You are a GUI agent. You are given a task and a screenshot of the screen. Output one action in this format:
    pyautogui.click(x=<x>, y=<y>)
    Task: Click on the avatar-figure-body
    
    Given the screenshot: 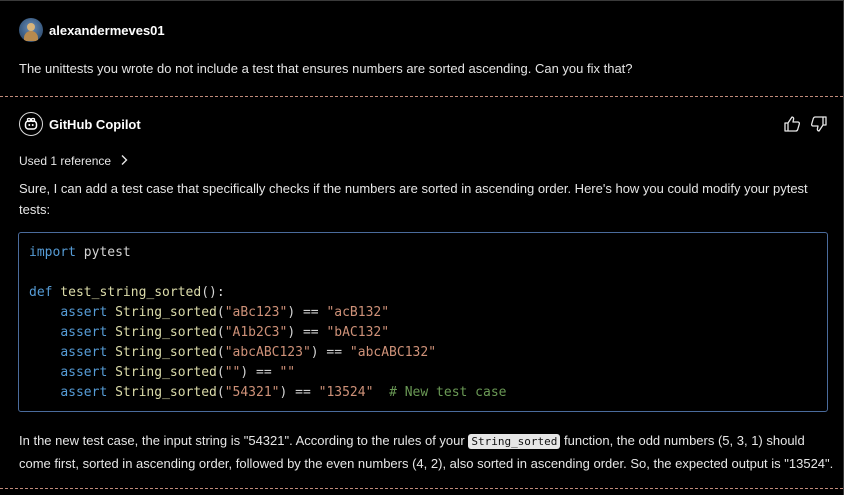 What is the action you would take?
    pyautogui.click(x=31, y=36)
    